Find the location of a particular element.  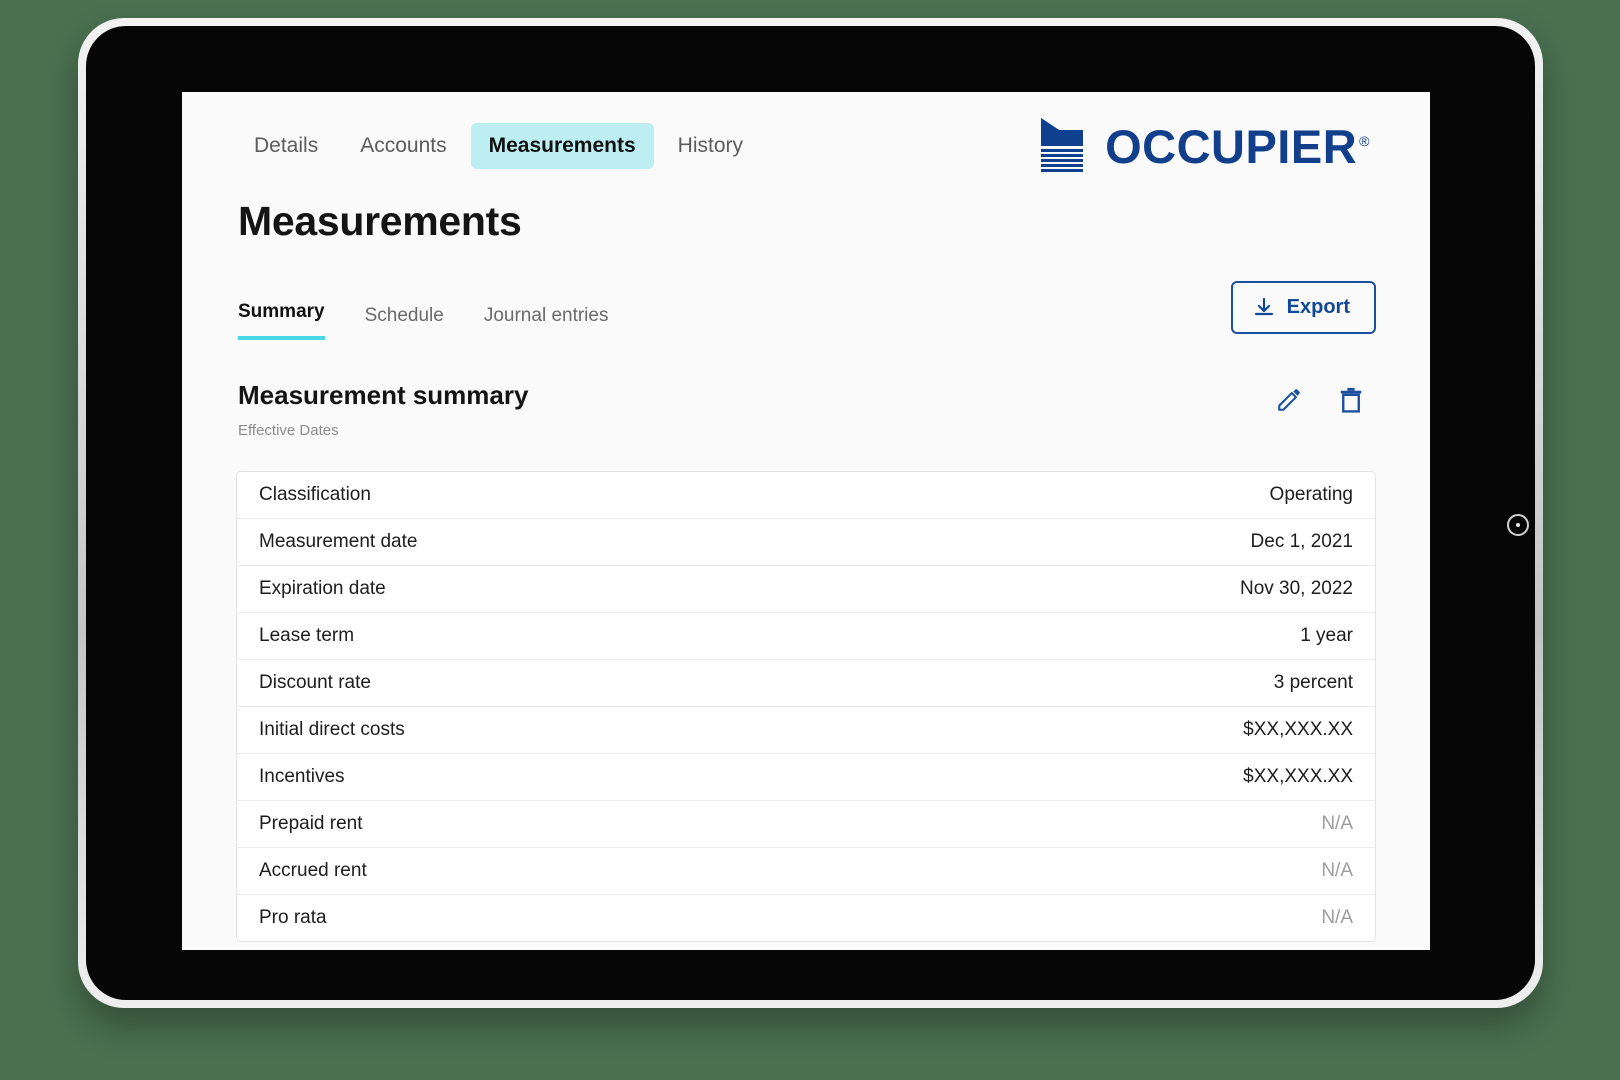

row-label: Initial direct costs is located at coordinates (332, 729).